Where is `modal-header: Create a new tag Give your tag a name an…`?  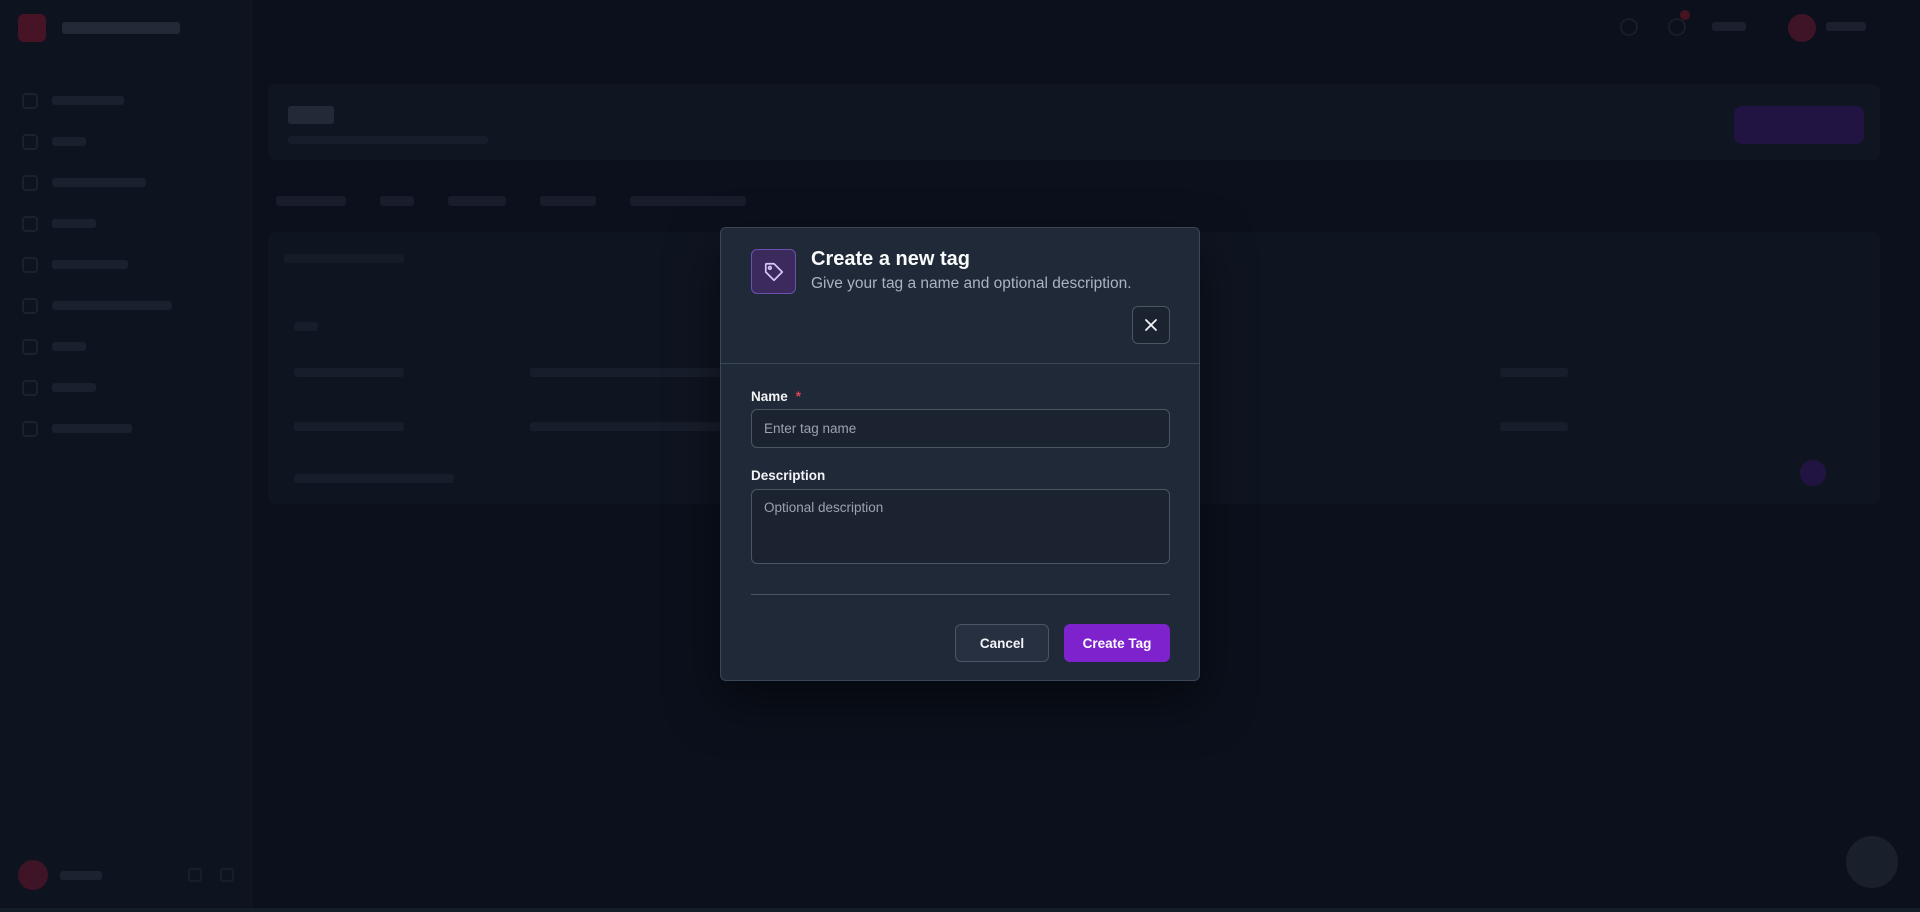 modal-header: Create a new tag Give your tag a name an… is located at coordinates (960, 296).